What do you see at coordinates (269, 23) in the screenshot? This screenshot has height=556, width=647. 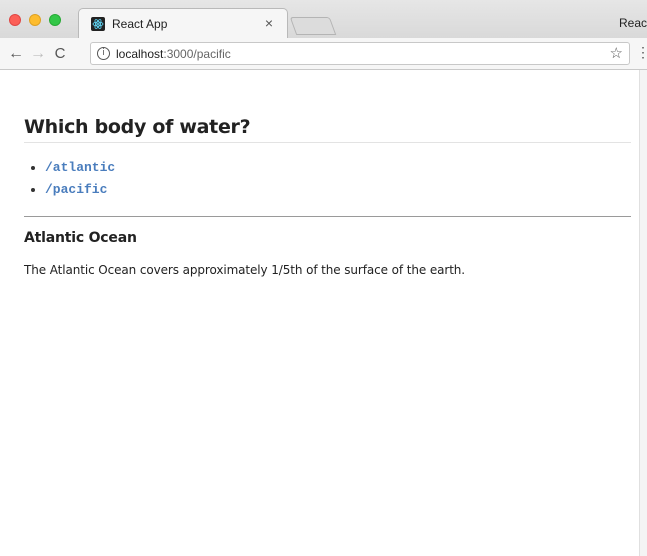 I see `tab-close-icon: ×` at bounding box center [269, 23].